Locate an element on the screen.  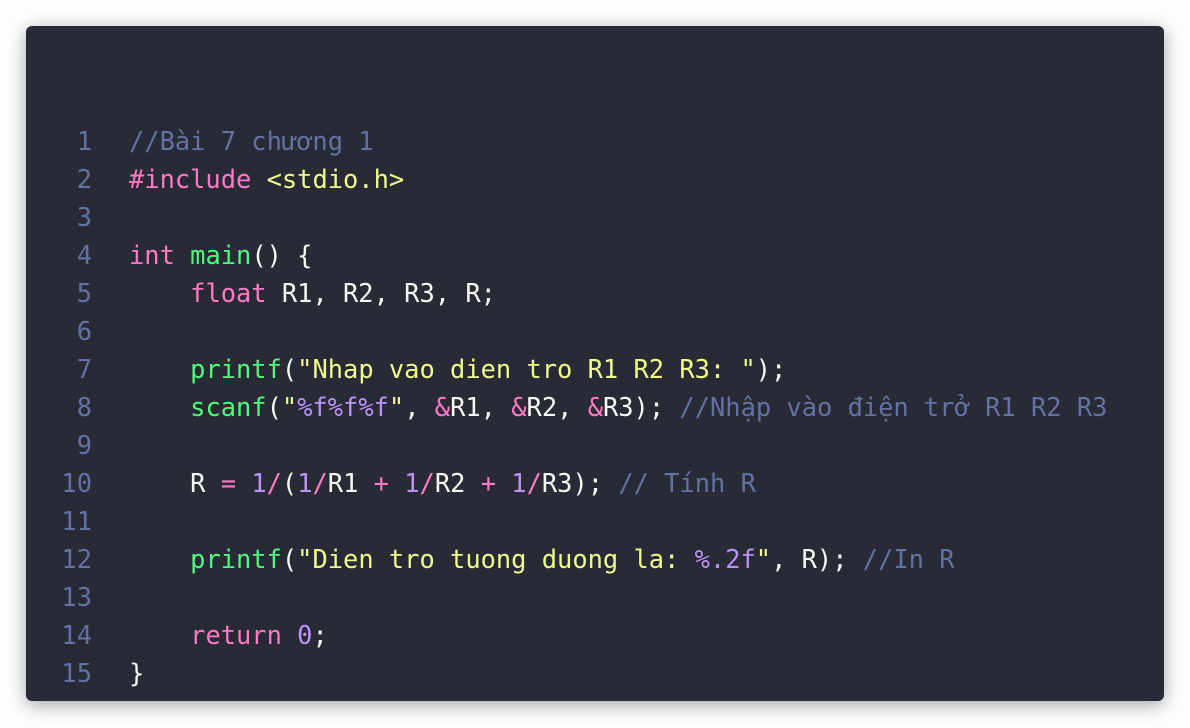
code-line: 1 //Bài 7 chương 1 is located at coordinates (566, 141).